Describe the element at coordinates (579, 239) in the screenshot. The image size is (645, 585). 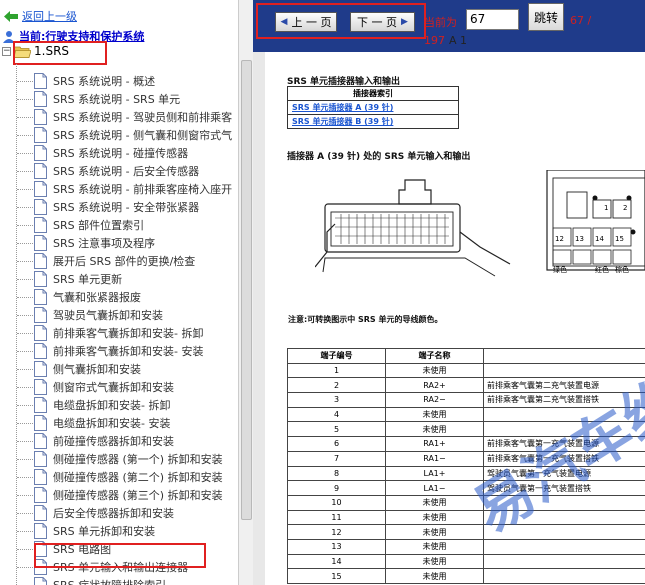
I see `pin-label-13: 13` at that location.